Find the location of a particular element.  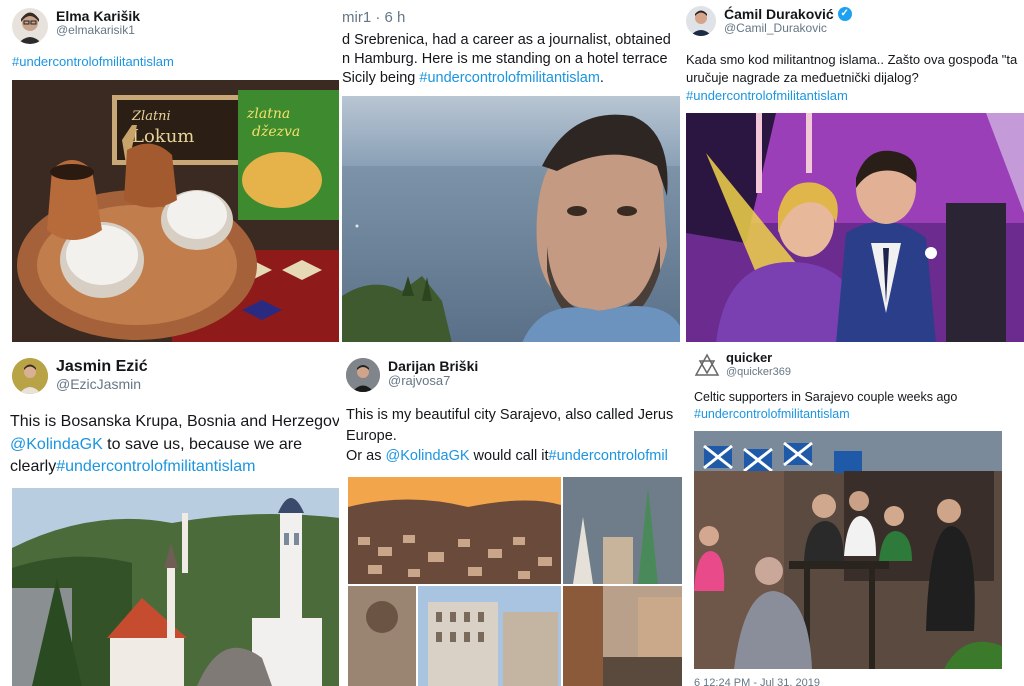

svg-text: džezva is located at coordinates (276, 131).